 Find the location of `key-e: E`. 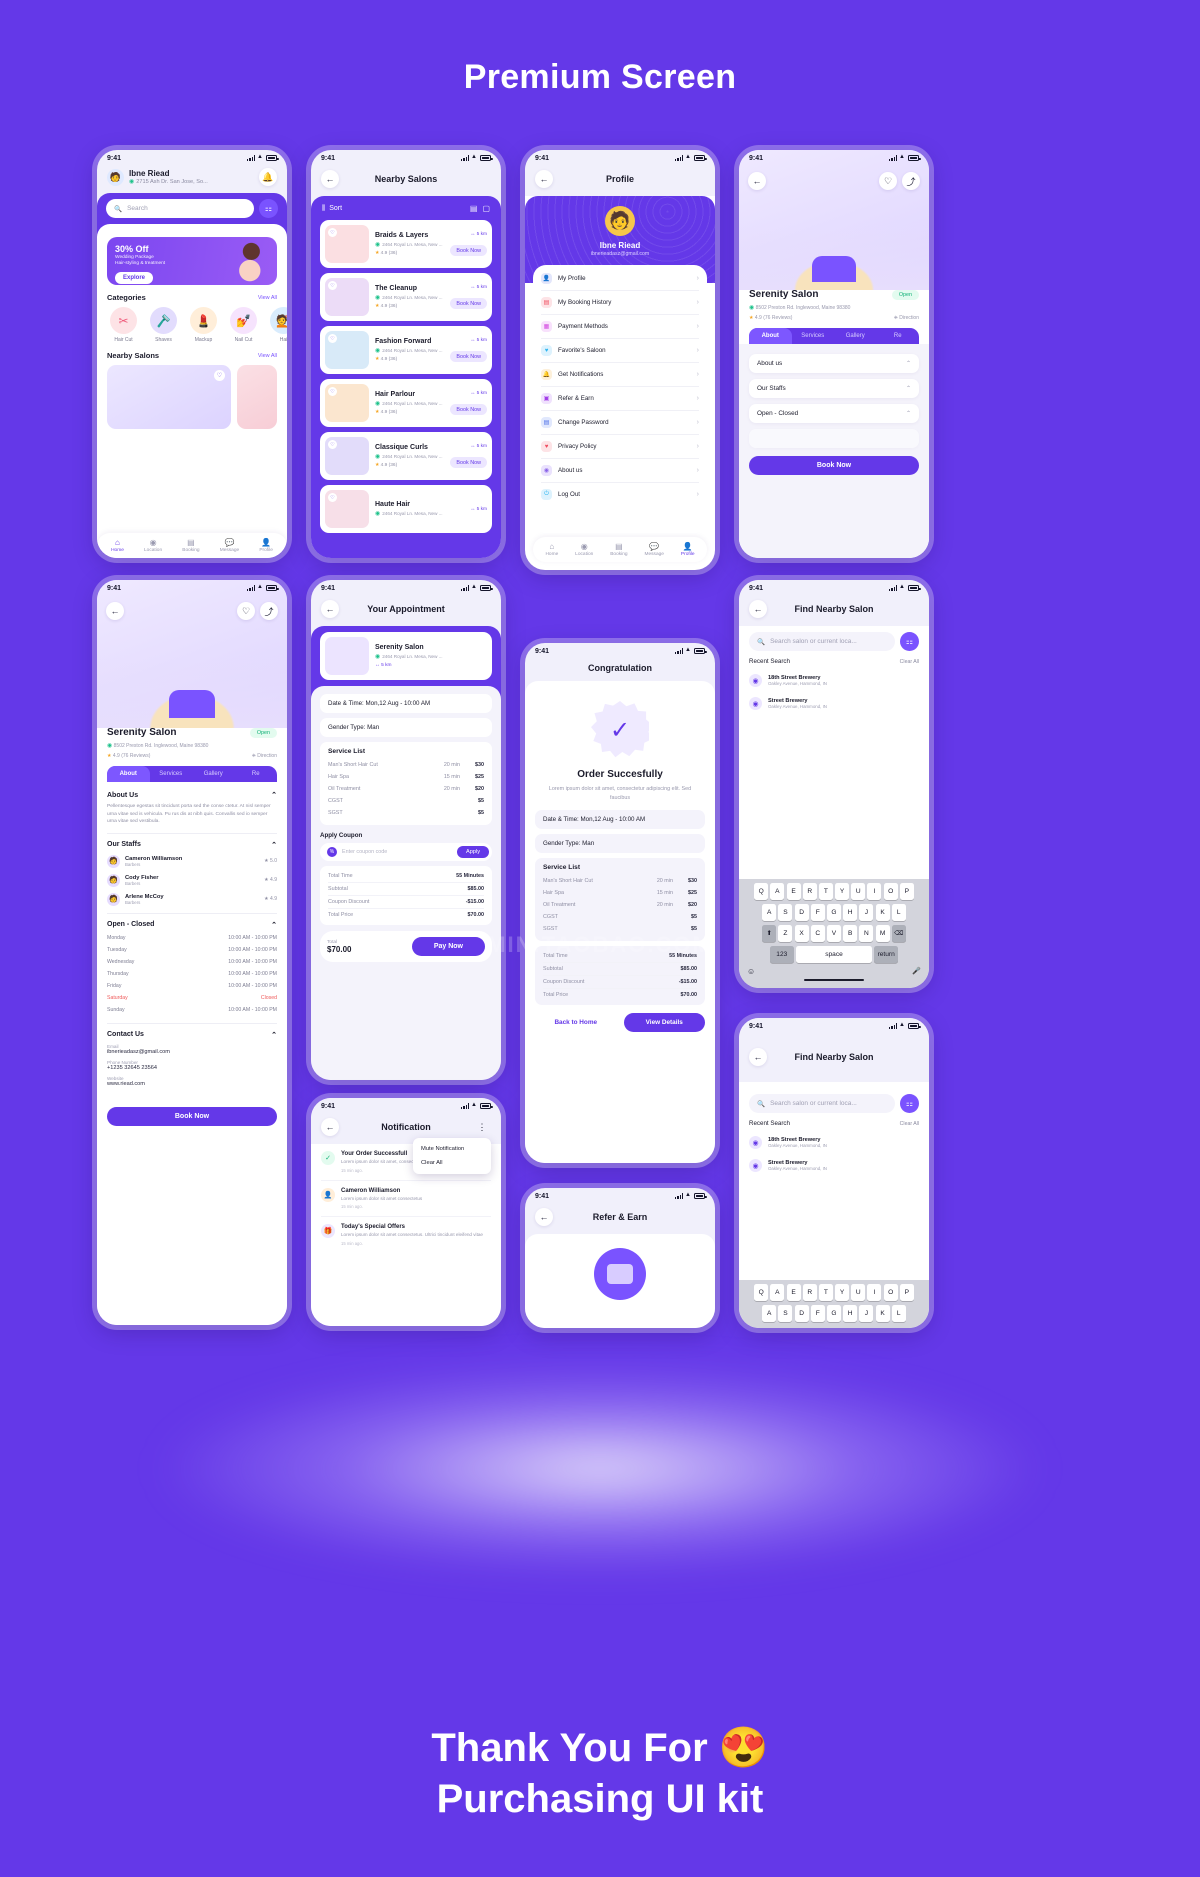

key-e: E is located at coordinates (793, 1292).